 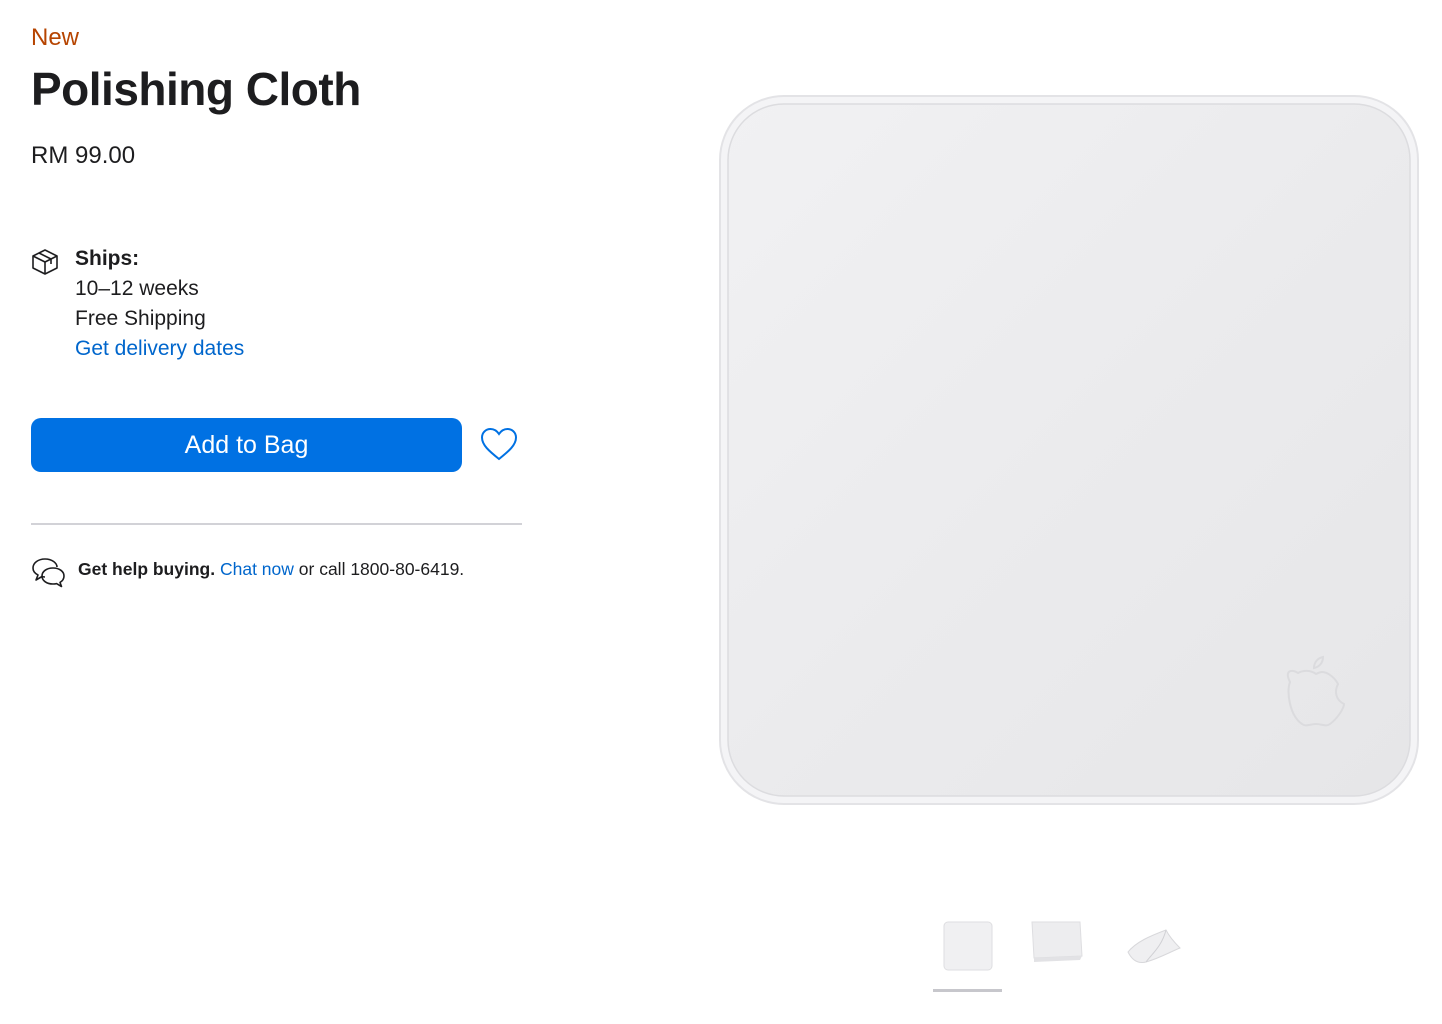 I want to click on product-title: Polishing Cloth, so click(x=196, y=89).